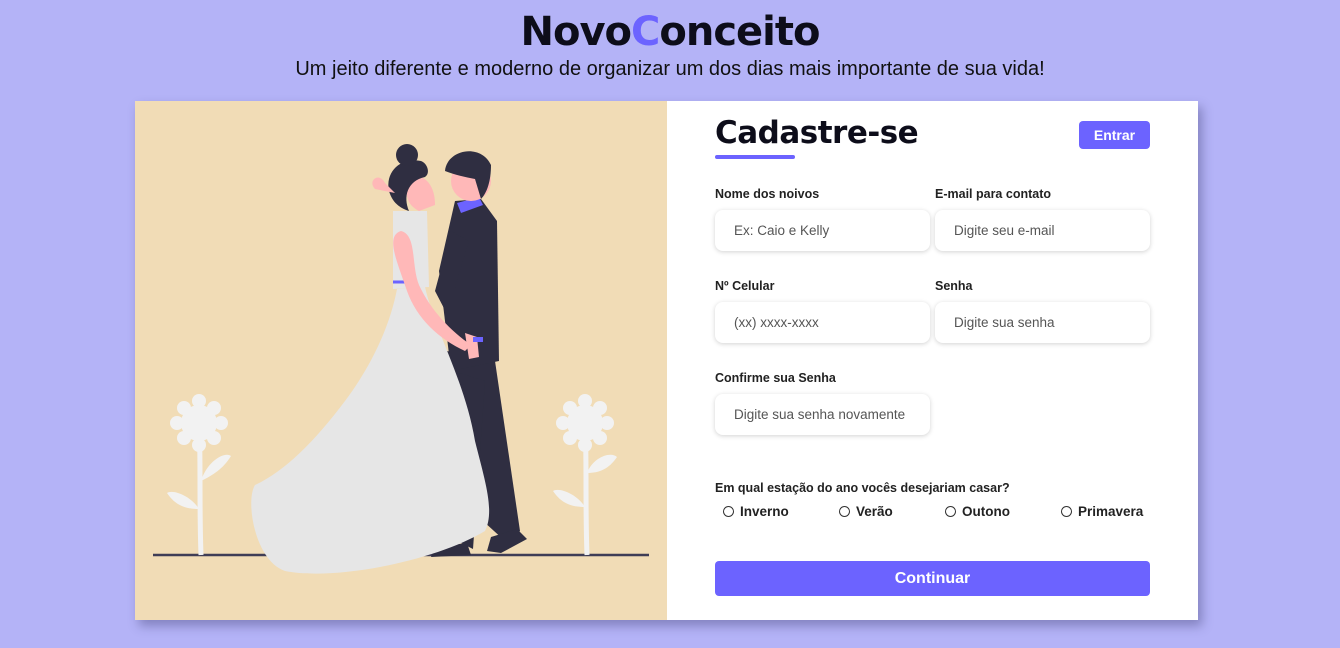 The width and height of the screenshot is (1340, 648). What do you see at coordinates (874, 511) in the screenshot?
I see `season-label: Verão` at bounding box center [874, 511].